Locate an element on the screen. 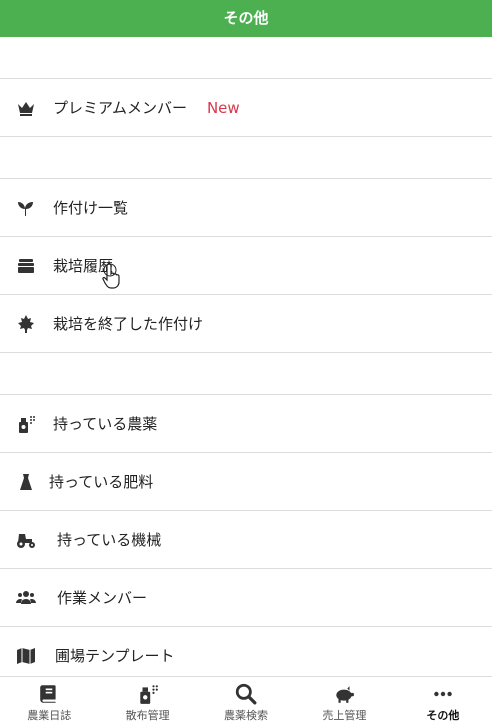 This screenshot has width=492, height=724. book-icon is located at coordinates (48, 694).